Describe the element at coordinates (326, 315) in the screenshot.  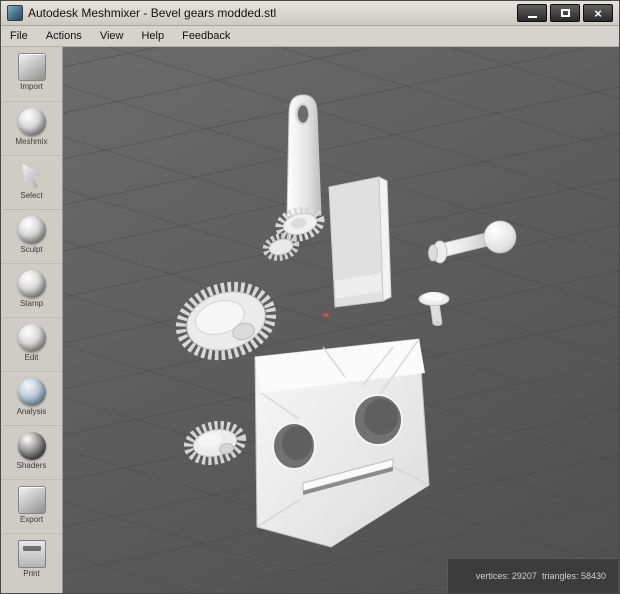
I see `origin-marker` at that location.